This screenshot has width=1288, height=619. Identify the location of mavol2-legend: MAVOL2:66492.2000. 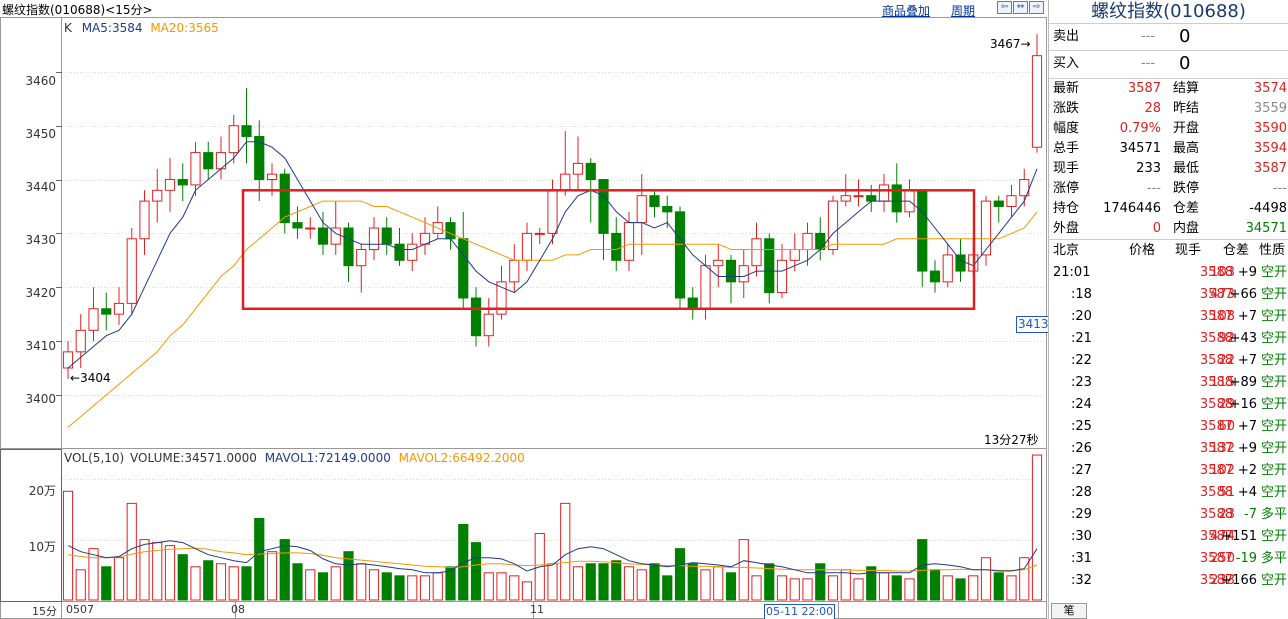
(461, 458).